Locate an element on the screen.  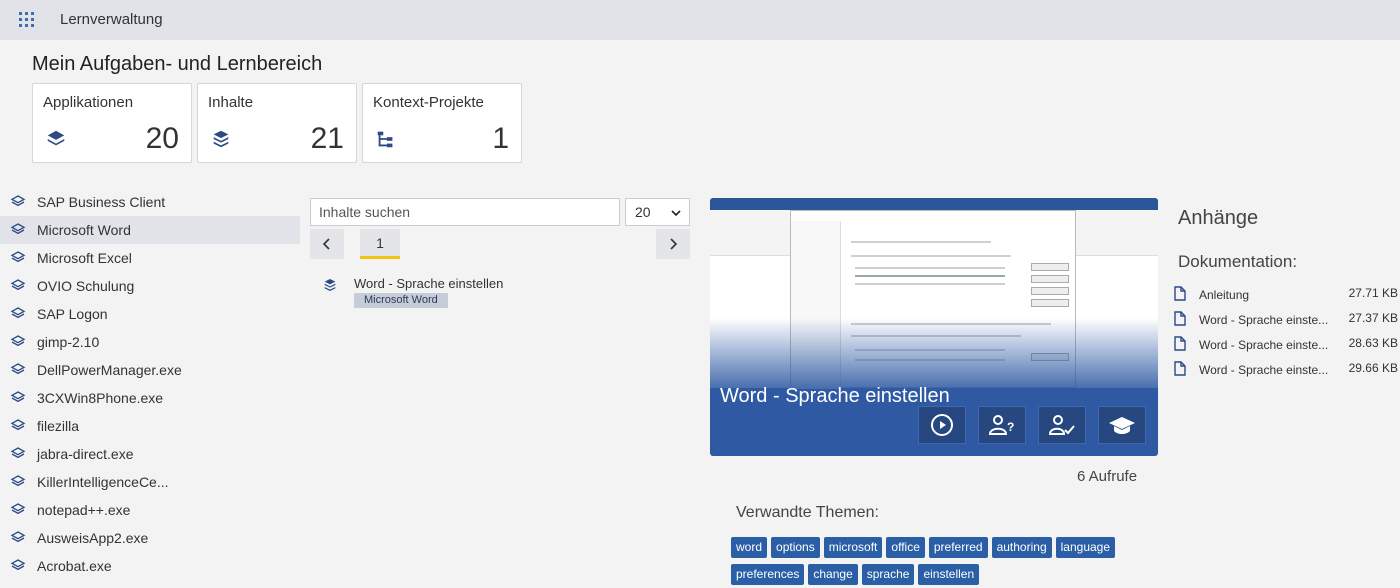
application-list-item: AusweisApp2.exe is located at coordinates (150, 538).